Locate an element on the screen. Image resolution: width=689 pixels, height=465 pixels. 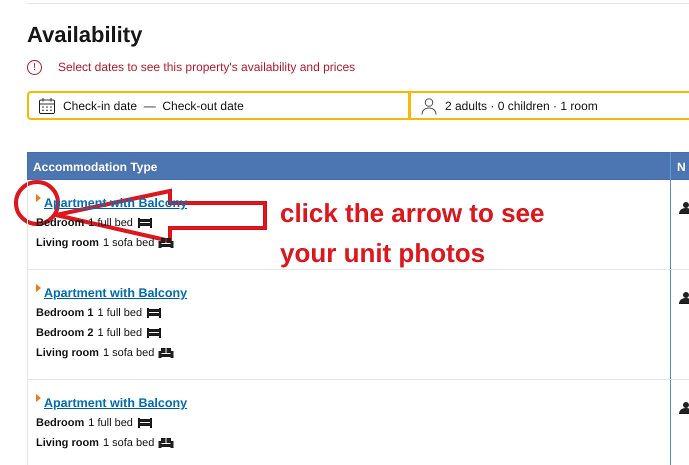
room-name: Bedroom is located at coordinates (60, 423).